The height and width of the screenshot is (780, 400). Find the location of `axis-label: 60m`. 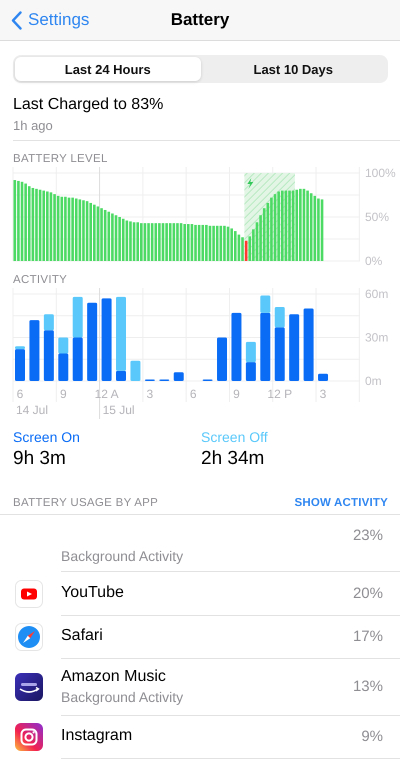

axis-label: 60m is located at coordinates (376, 294).